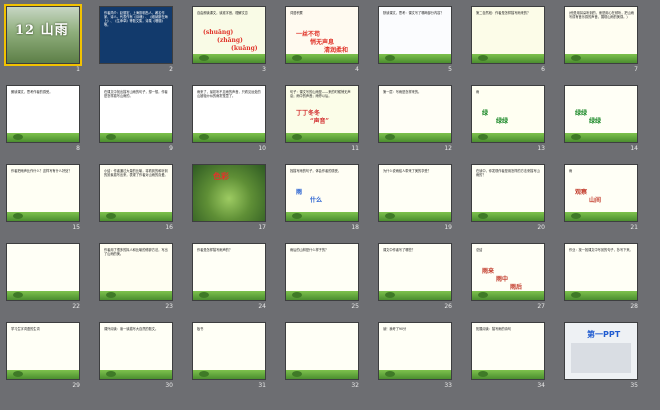 This screenshot has width=660, height=410. Describe the element at coordinates (415, 193) in the screenshot. I see `slide-thumbnail-19: 为什么说雨给人带来了美的享受？` at that location.